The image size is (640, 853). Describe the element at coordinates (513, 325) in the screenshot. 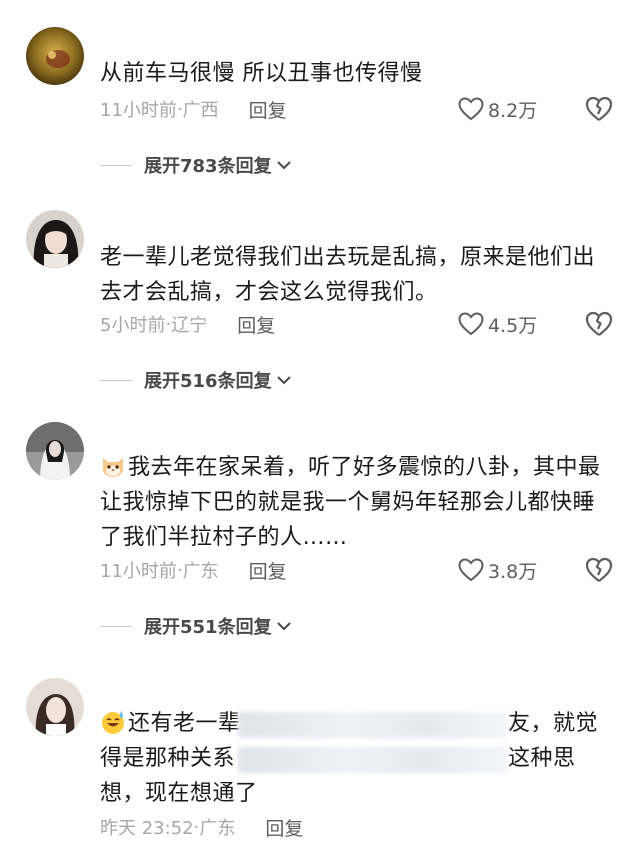

I see `like-count: 4.5万` at that location.